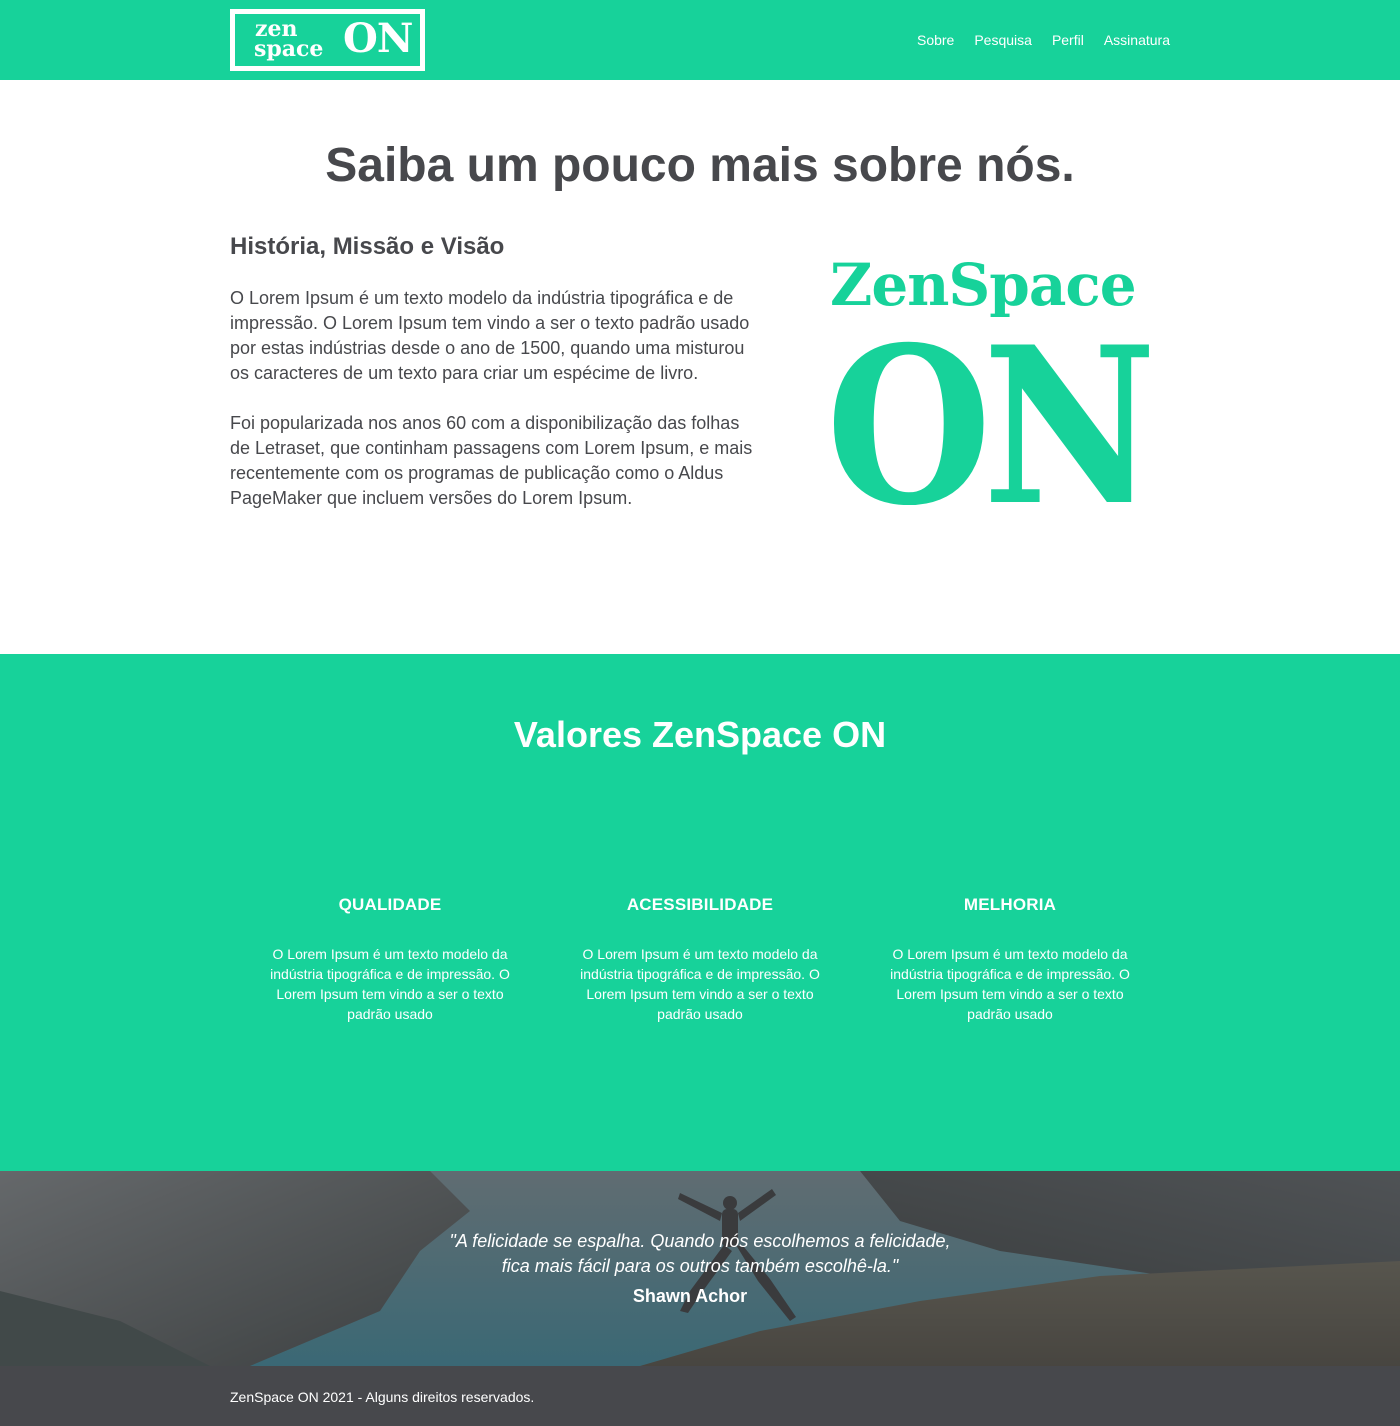 The image size is (1400, 1426). Describe the element at coordinates (367, 246) in the screenshot. I see `about-subtitle: História, Missão e Visão` at that location.